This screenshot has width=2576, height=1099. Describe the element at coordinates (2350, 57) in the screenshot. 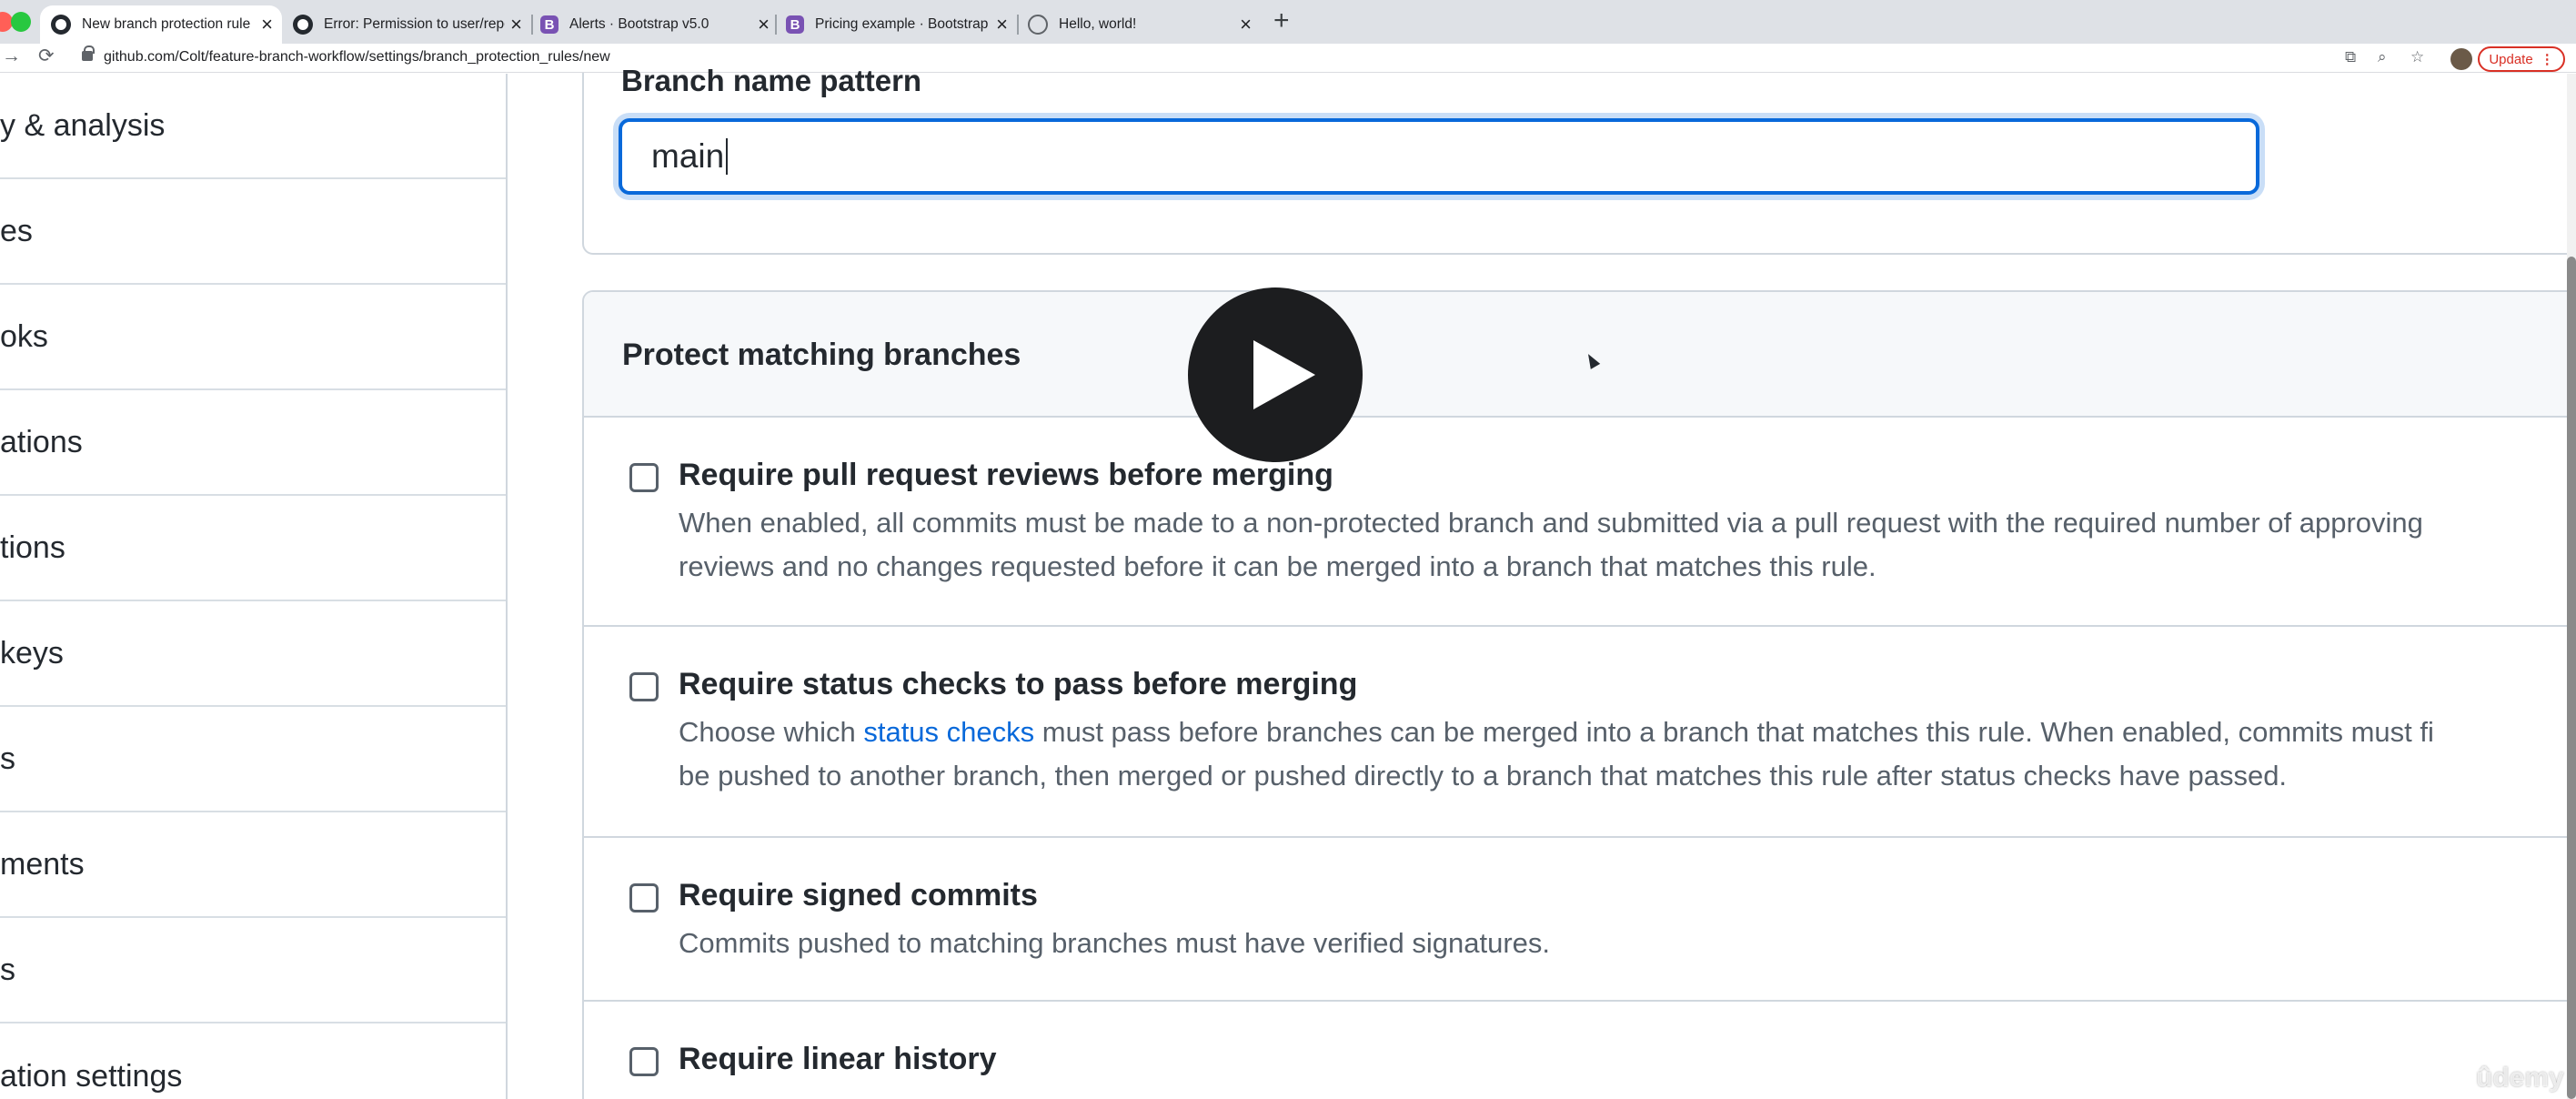

I see `translate-icon: ⧉` at that location.